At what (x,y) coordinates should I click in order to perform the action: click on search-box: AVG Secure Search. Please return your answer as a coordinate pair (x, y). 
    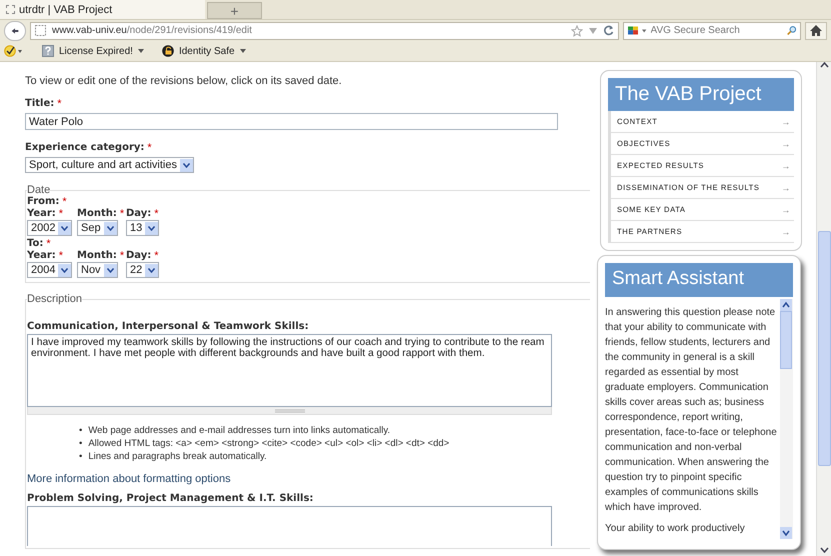
    Looking at the image, I should click on (712, 31).